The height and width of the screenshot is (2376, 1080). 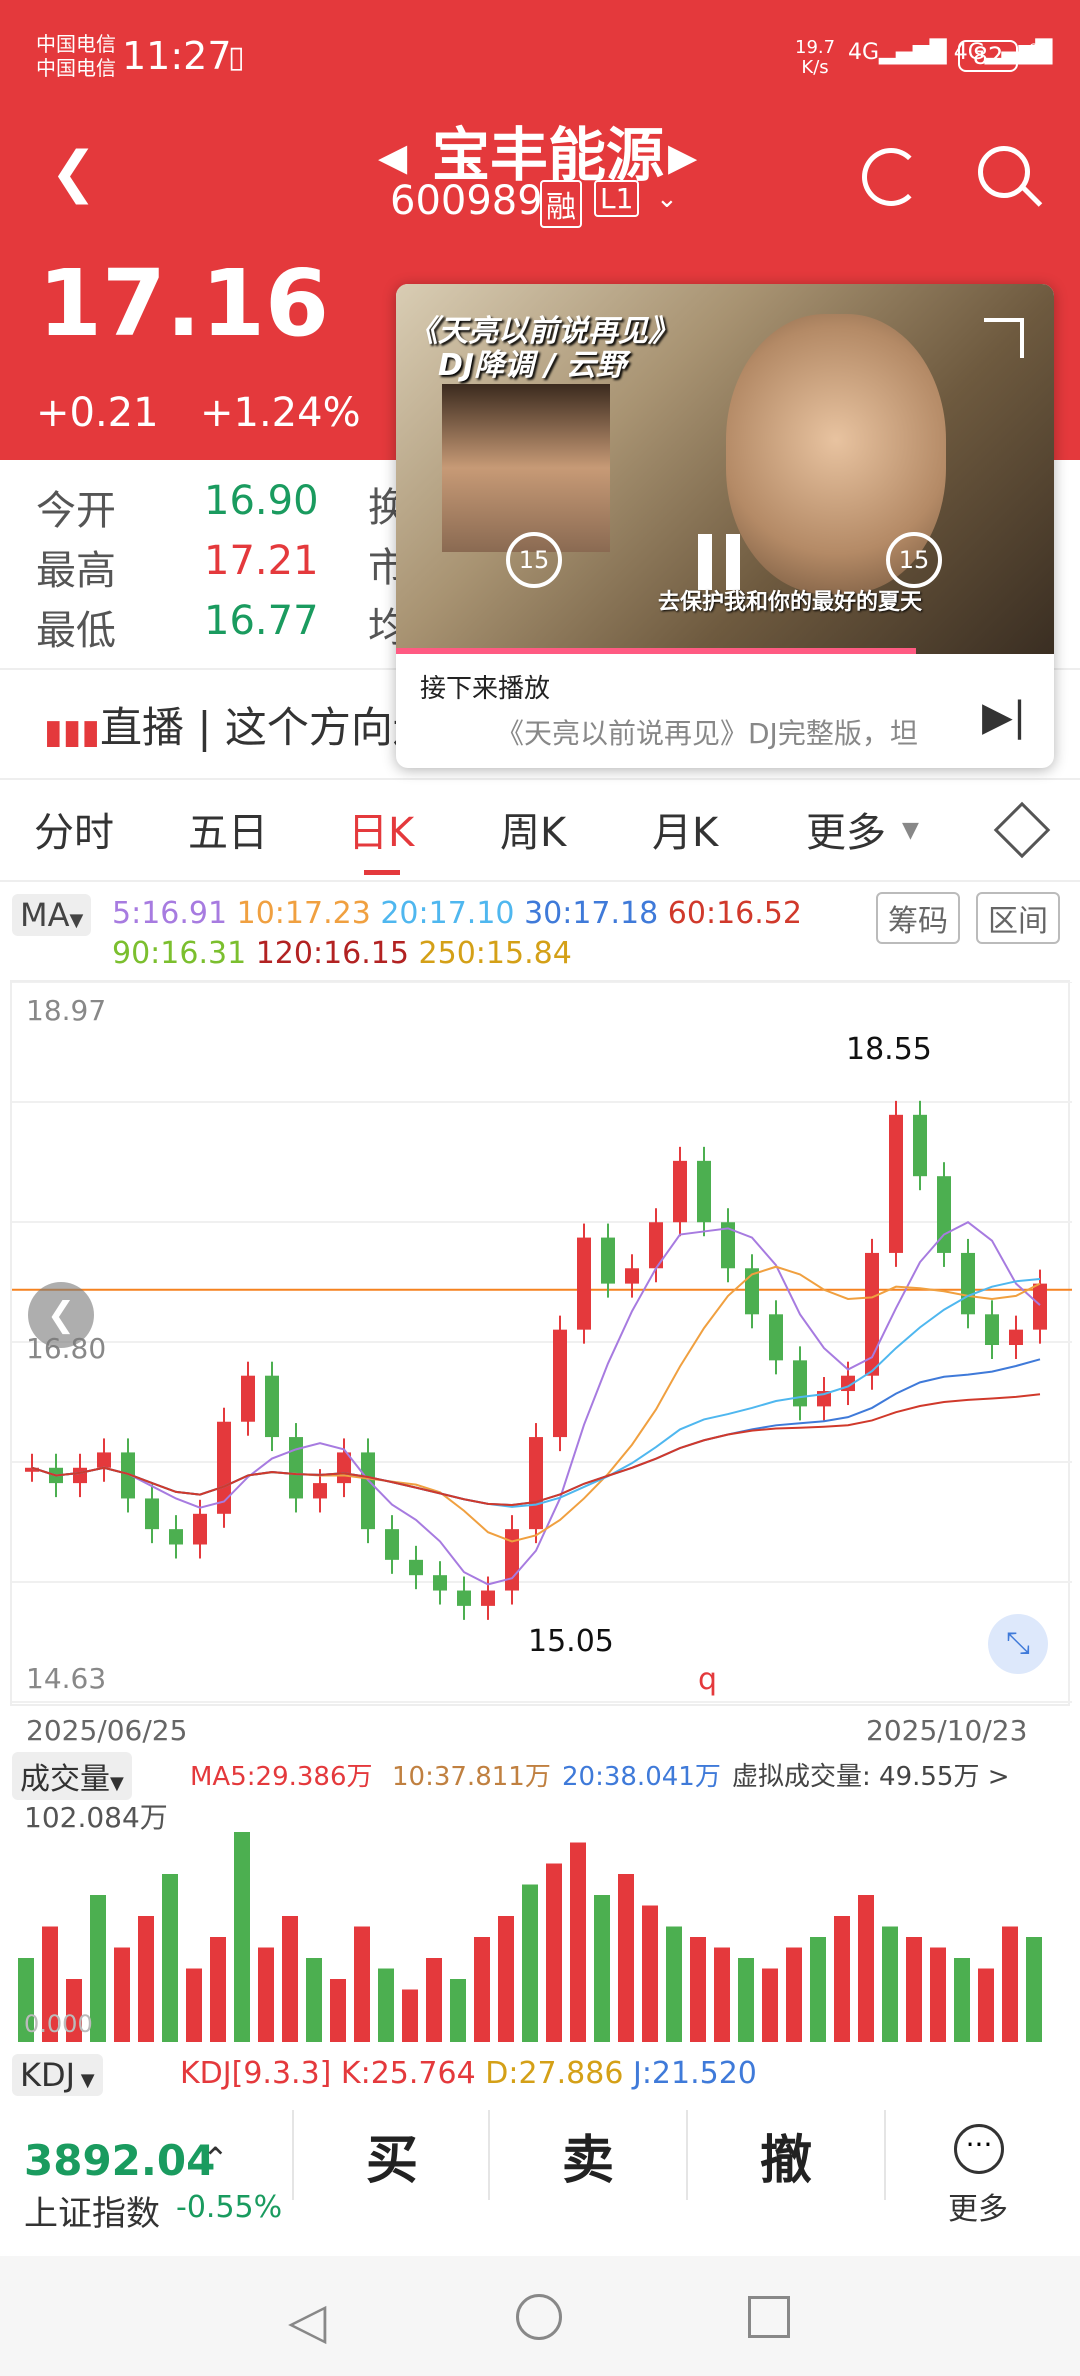 I want to click on expand-icon: ⤡, so click(x=1018, y=1644).